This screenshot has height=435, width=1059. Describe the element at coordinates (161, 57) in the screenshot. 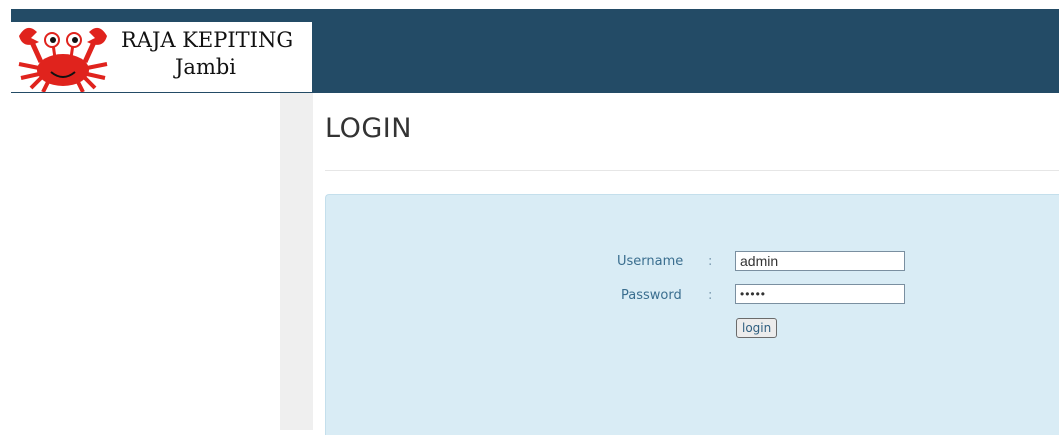

I see `brand-logo: RAJA KEPITING Jambi` at that location.